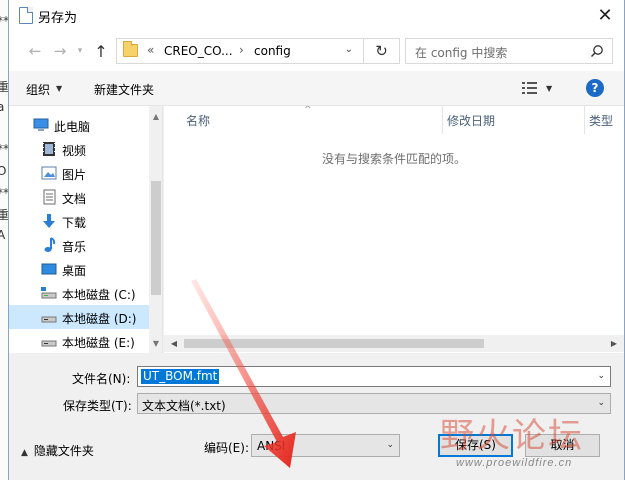  I want to click on up-arrow-icon: ↑, so click(101, 51).